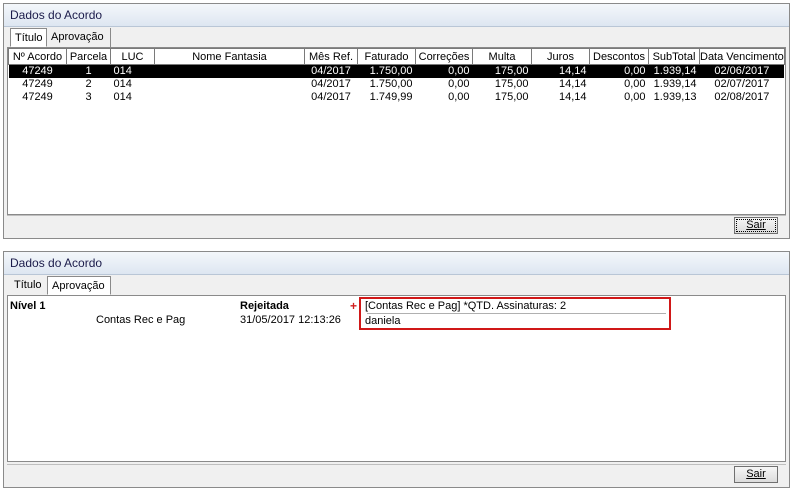 The width and height of the screenshot is (792, 490). I want to click on column-header-ref-month: Mês Ref., so click(331, 56).